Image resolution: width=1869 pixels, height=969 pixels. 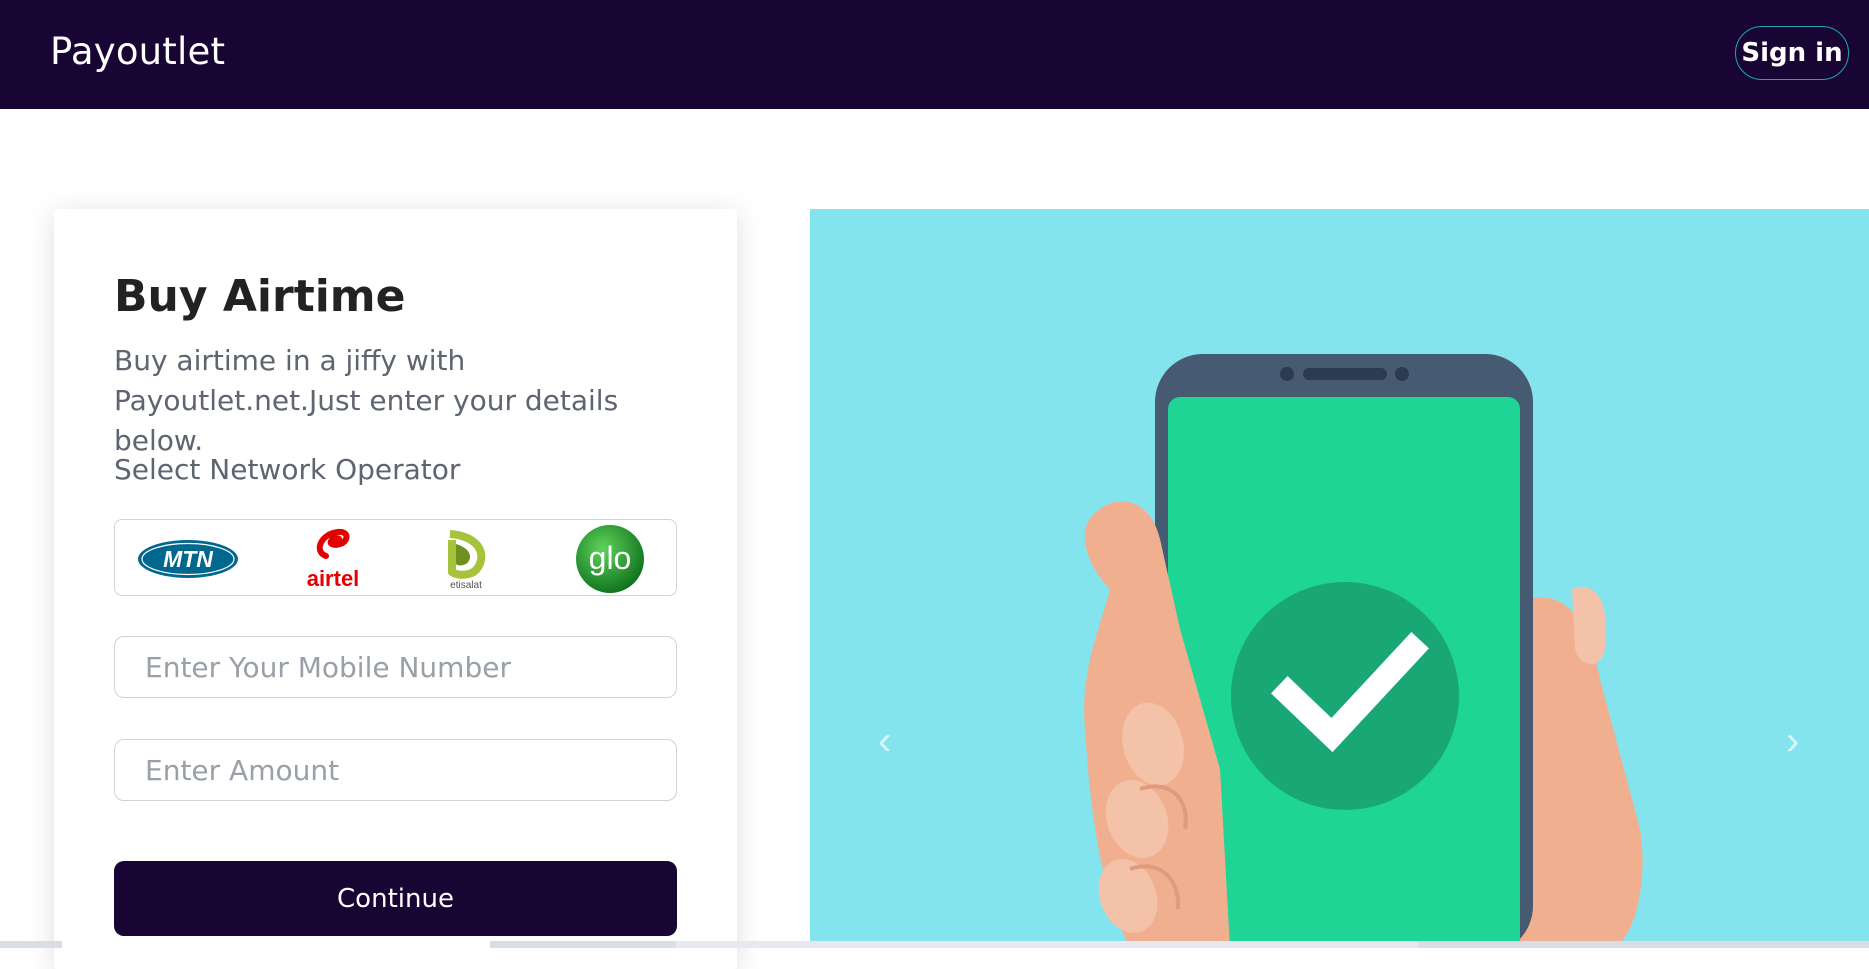 I want to click on glo-logo-icon: glo, so click(x=610, y=558).